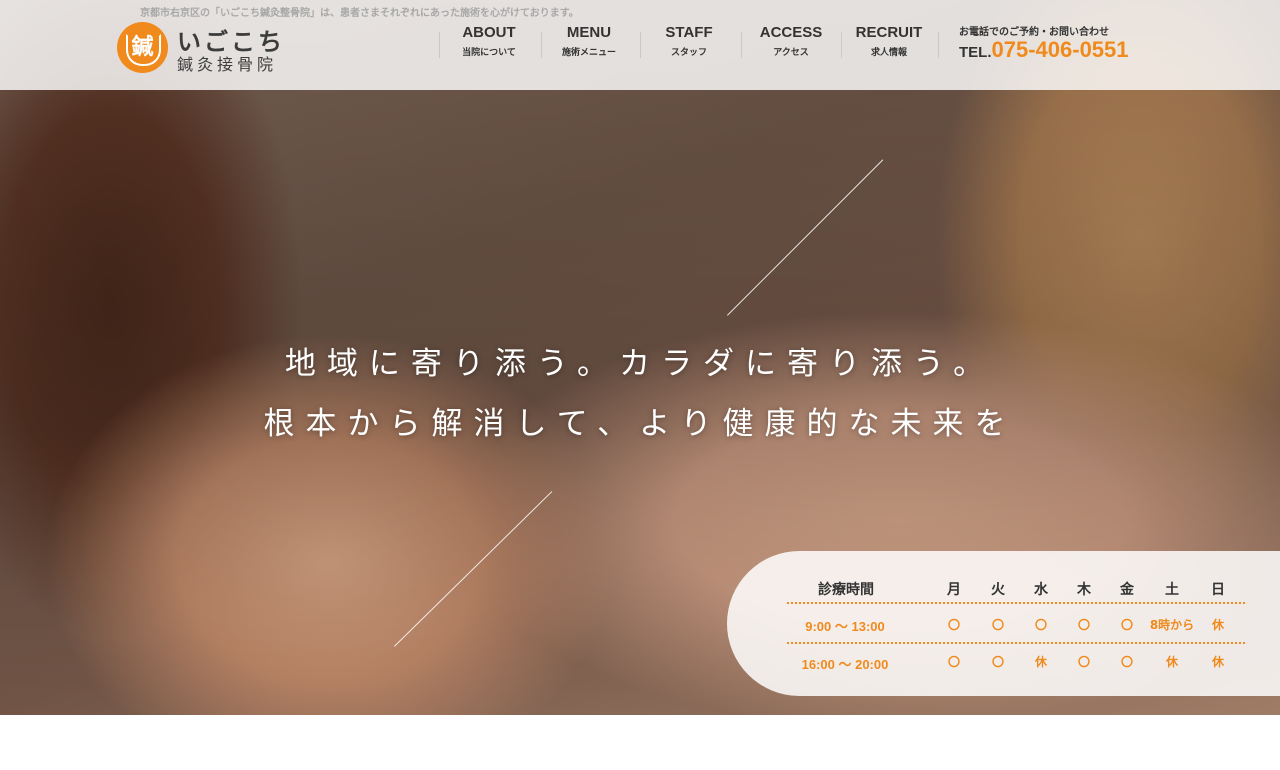  Describe the element at coordinates (938, 45) in the screenshot. I see `nav-separator` at that location.